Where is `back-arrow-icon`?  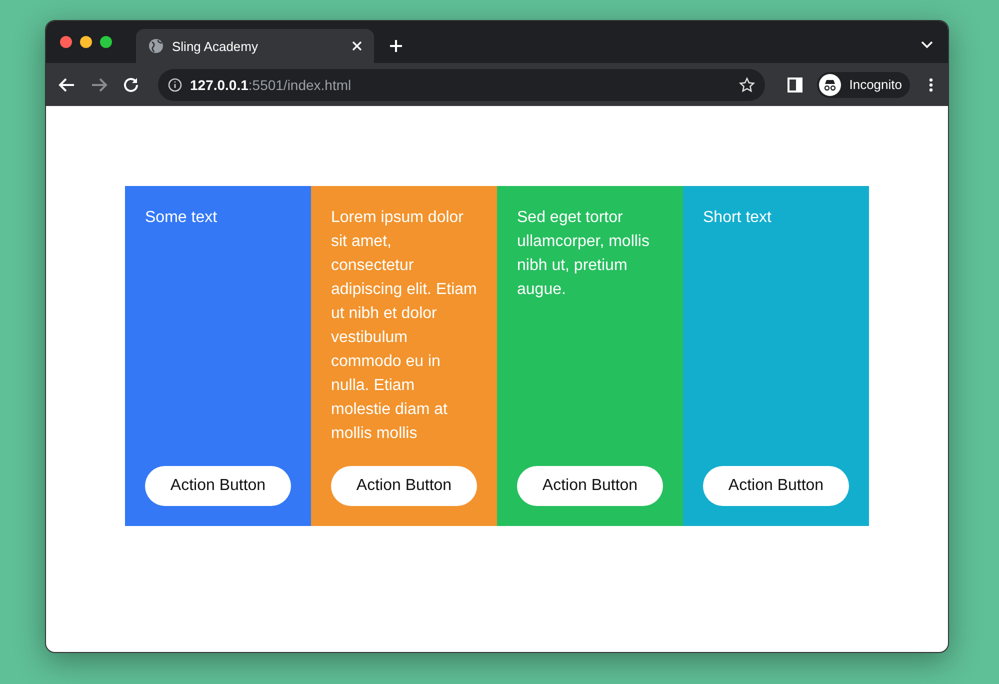
back-arrow-icon is located at coordinates (67, 85).